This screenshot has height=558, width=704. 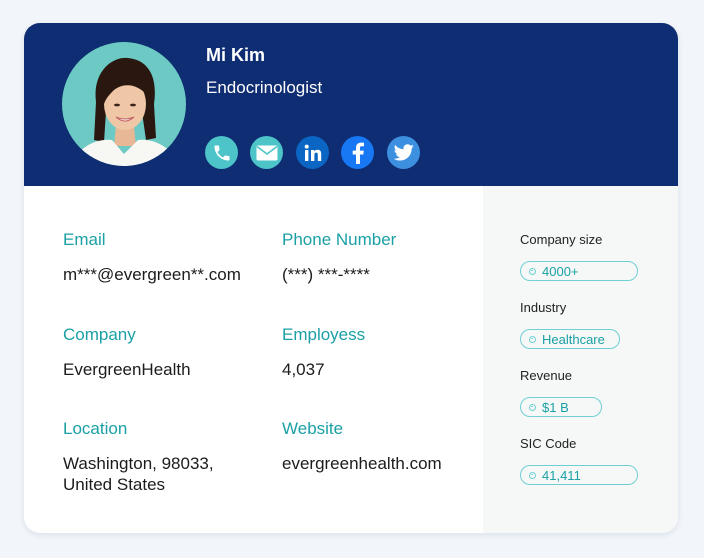 What do you see at coordinates (561, 239) in the screenshot?
I see `company-size-label: Company size` at bounding box center [561, 239].